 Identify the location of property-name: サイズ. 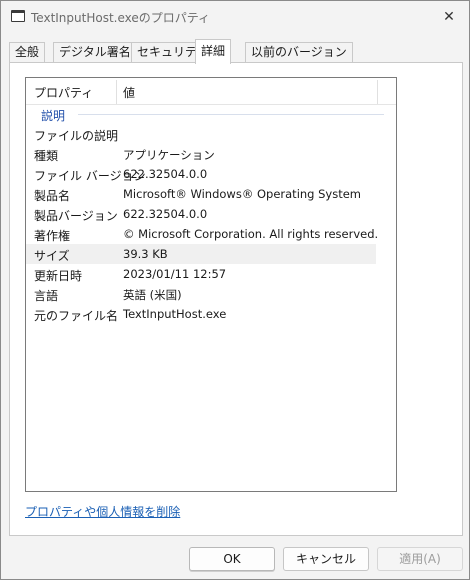
(52, 256).